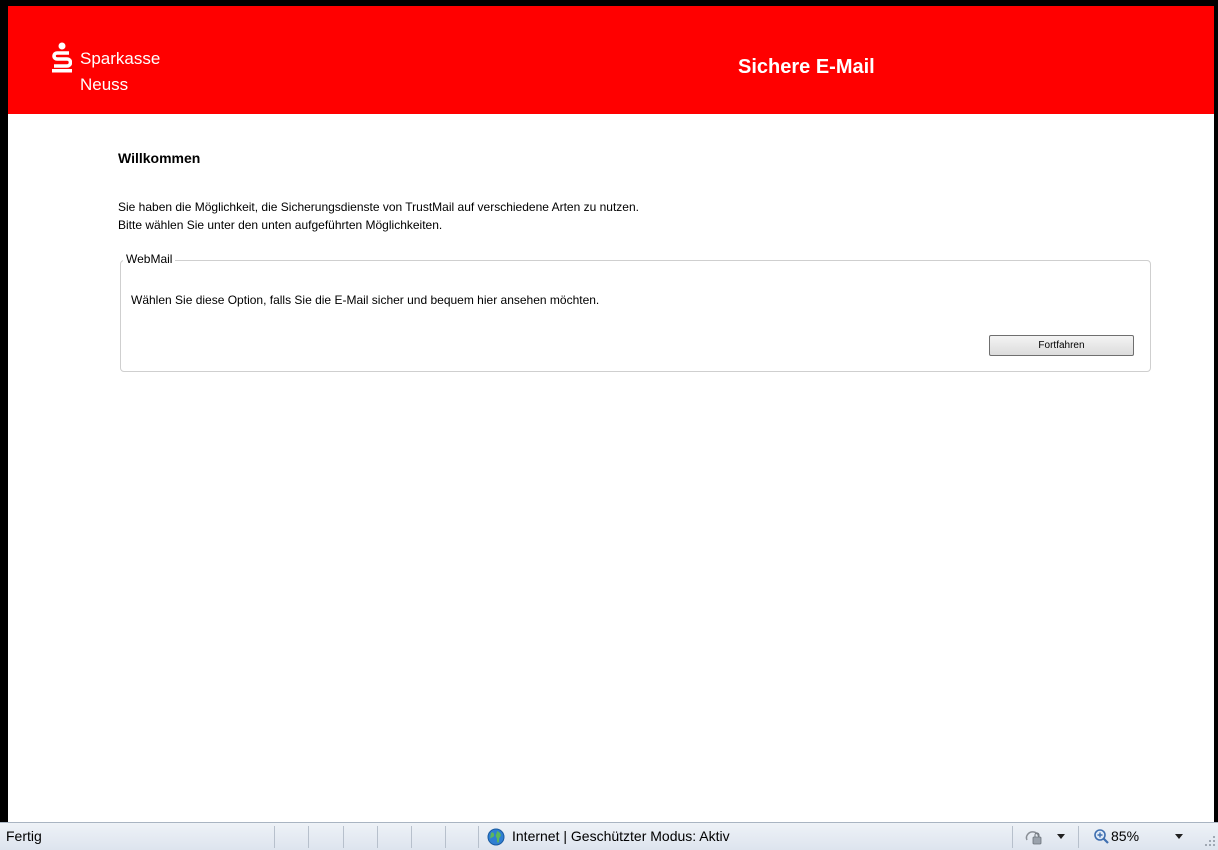  I want to click on security-zone-text: Internet | Geschützter Modus: Aktiv, so click(621, 836).